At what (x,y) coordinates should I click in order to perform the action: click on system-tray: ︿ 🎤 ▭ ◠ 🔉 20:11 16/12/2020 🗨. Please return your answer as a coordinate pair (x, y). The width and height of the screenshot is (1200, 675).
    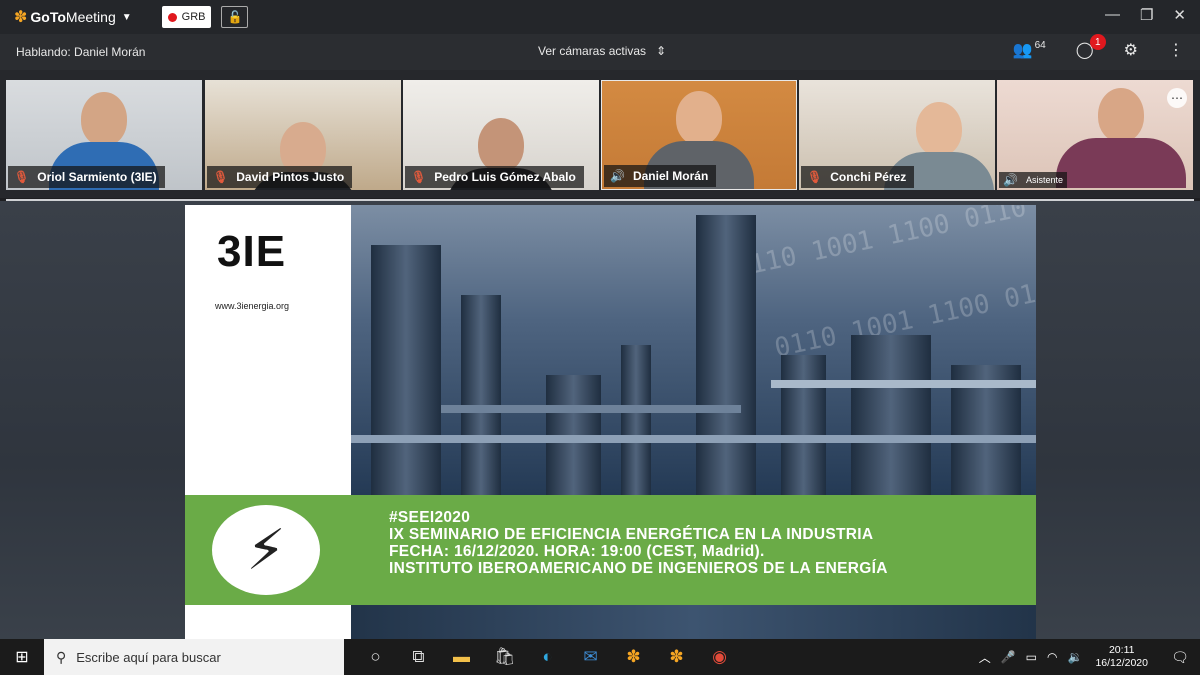
    Looking at the image, I should click on (1087, 657).